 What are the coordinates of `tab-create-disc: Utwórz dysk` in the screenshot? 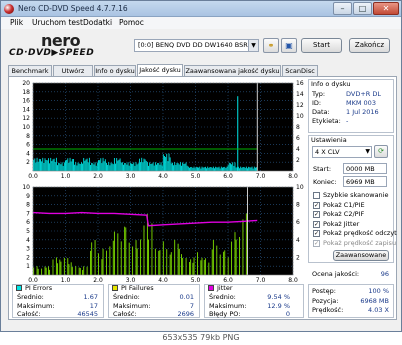 It's located at (73, 75).